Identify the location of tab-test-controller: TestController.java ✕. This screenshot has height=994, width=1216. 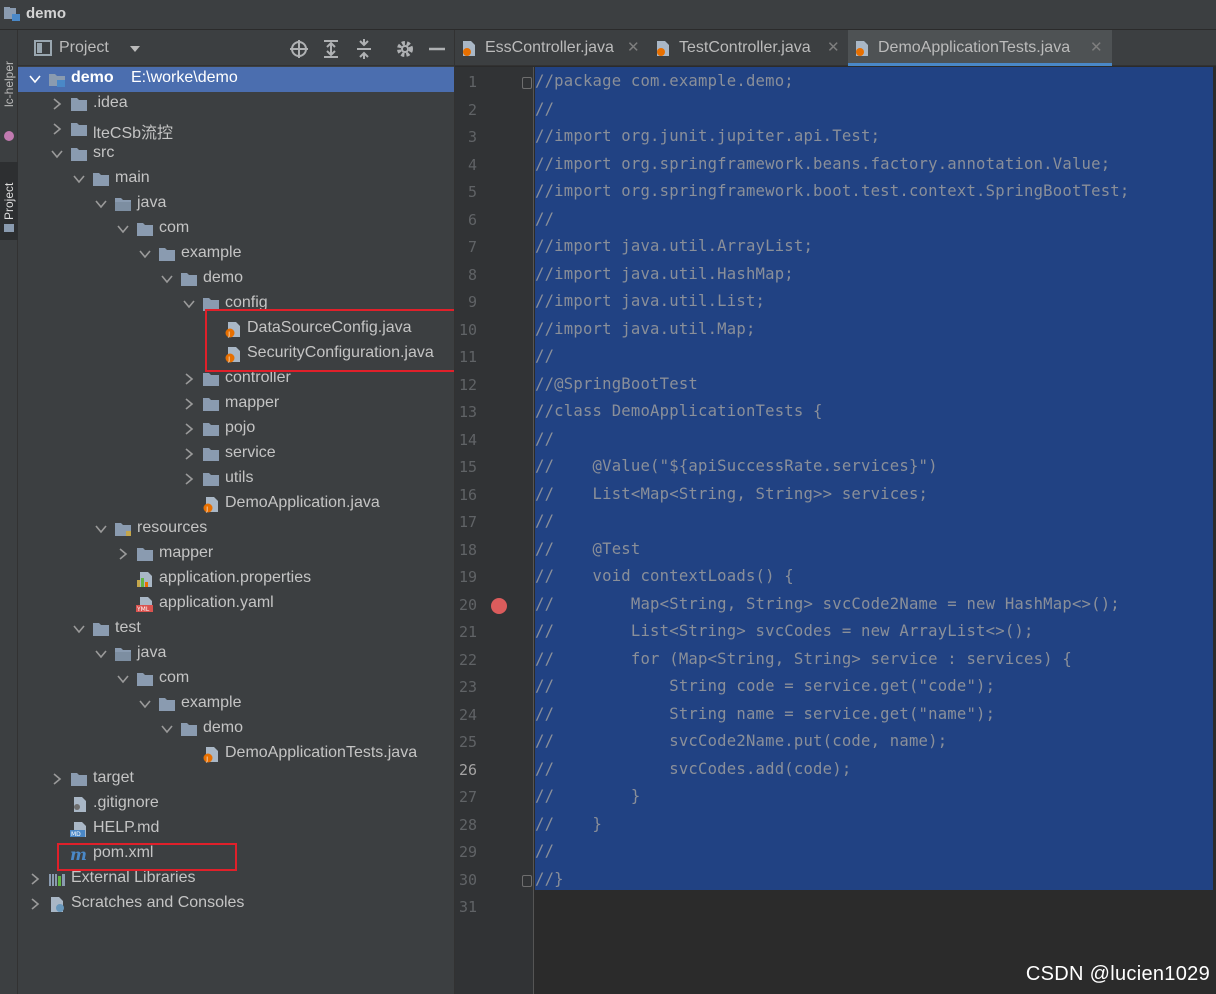
(748, 48).